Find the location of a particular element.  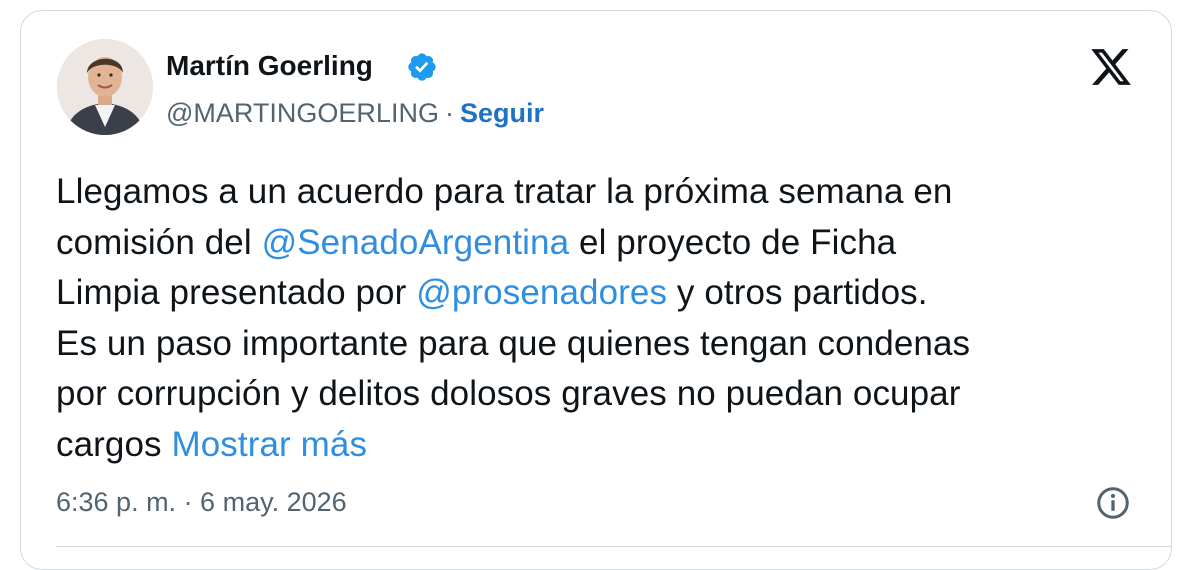

mention-senado-argentina: @SenadoArgentina is located at coordinates (416, 242).